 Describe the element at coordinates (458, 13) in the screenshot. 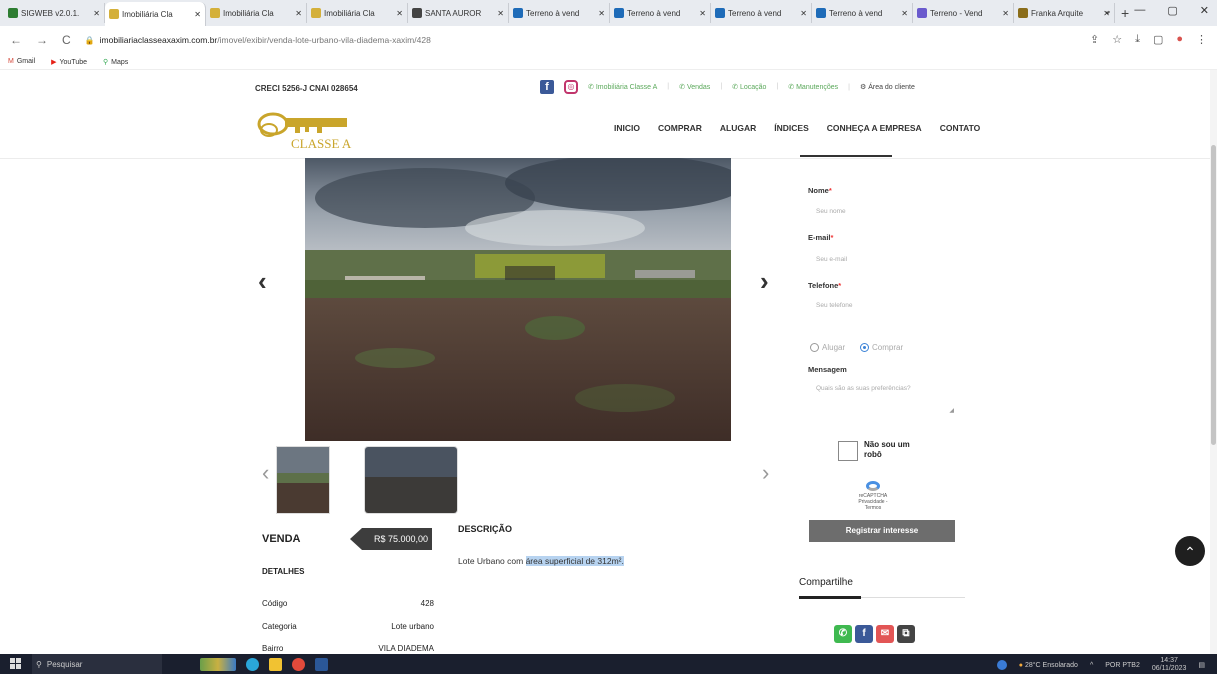

I see `browser-tab: SANTA AUROR ✕` at that location.